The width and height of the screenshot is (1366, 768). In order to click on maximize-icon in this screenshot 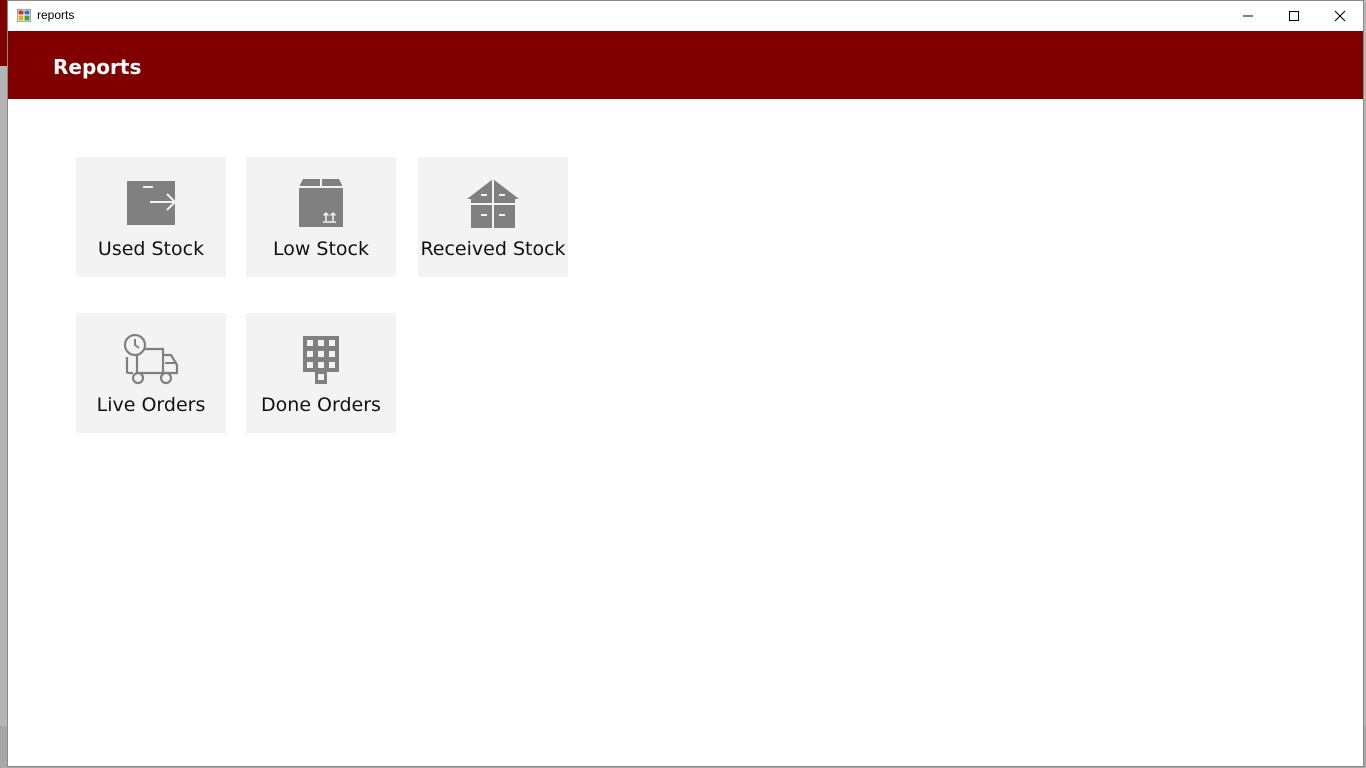, I will do `click(1294, 16)`.